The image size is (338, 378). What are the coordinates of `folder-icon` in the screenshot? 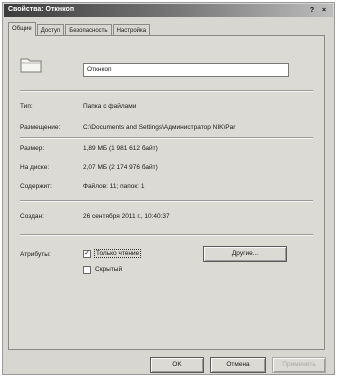 It's located at (31, 65).